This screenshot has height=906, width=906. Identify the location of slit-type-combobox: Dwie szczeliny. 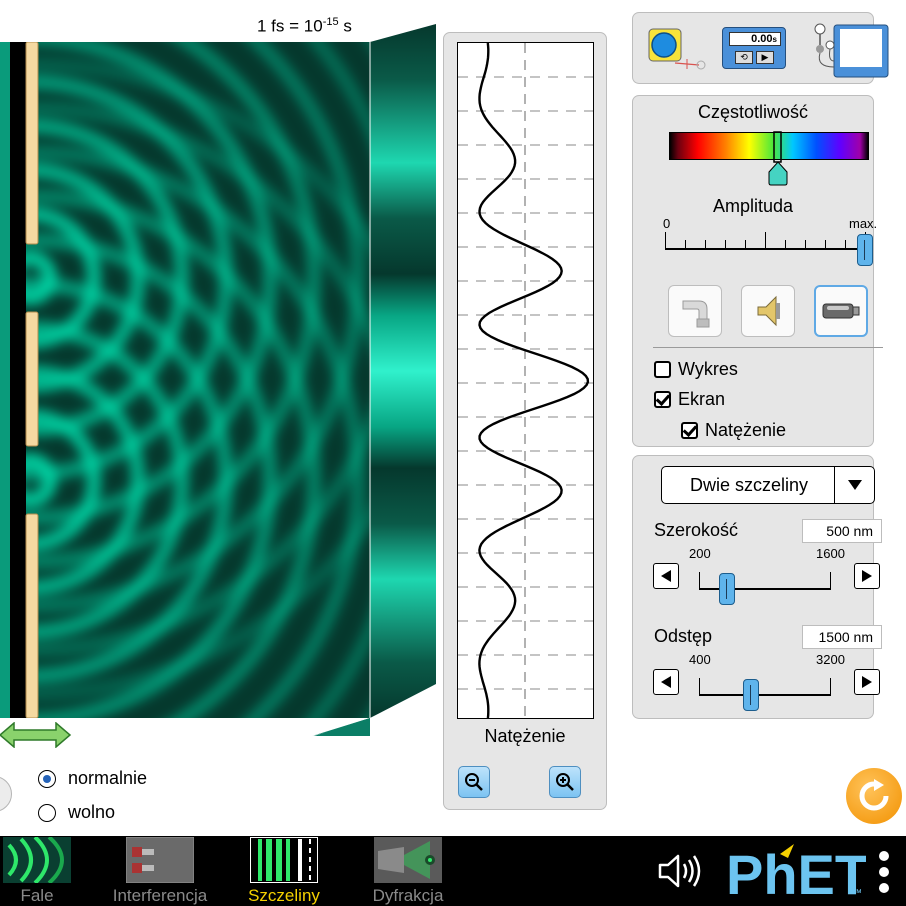
(768, 485).